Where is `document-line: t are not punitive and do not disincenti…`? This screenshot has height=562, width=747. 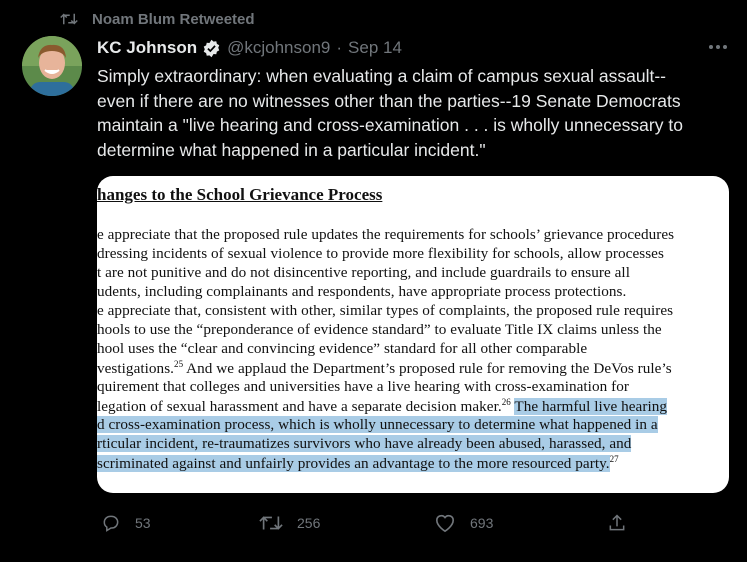 document-line: t are not punitive and do not disincenti… is located at coordinates (363, 272).